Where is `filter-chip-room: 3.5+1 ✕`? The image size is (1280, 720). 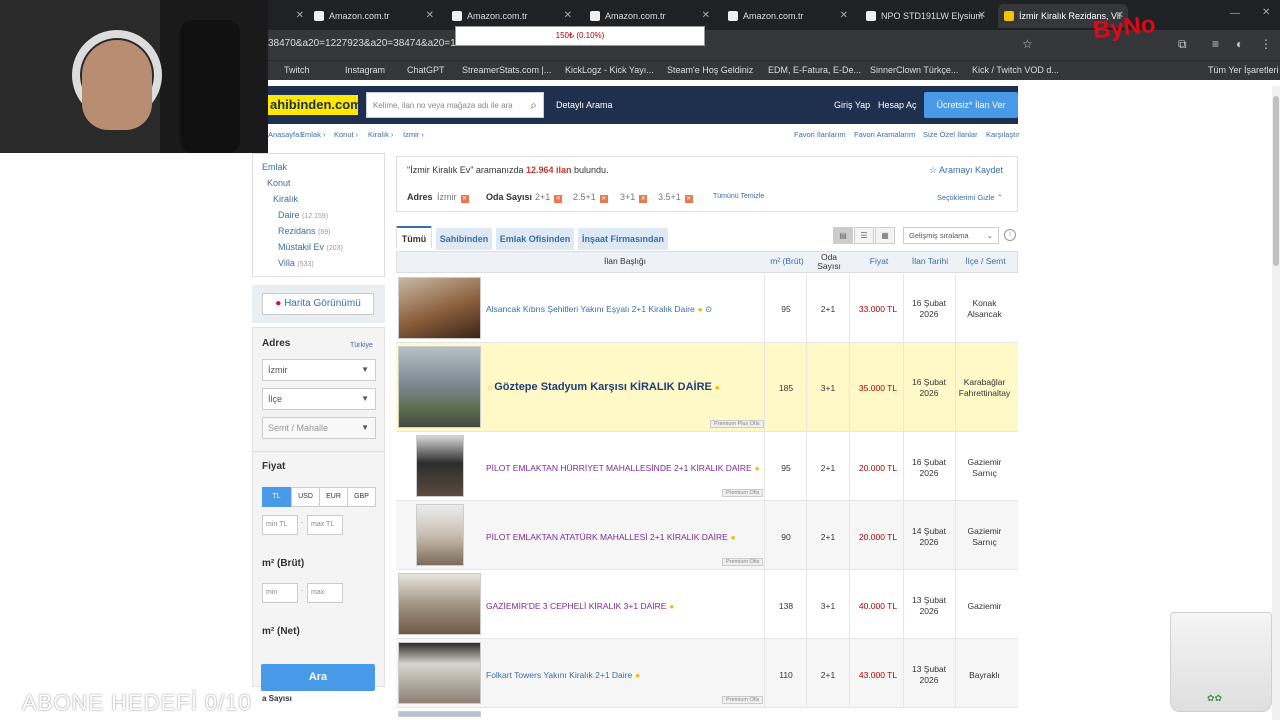 filter-chip-room: 3.5+1 ✕ is located at coordinates (675, 197).